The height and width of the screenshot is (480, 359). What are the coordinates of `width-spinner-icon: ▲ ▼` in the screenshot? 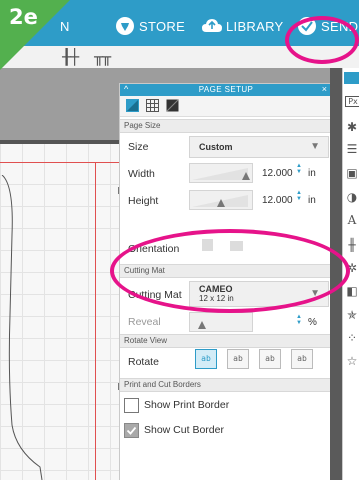 It's located at (299, 169).